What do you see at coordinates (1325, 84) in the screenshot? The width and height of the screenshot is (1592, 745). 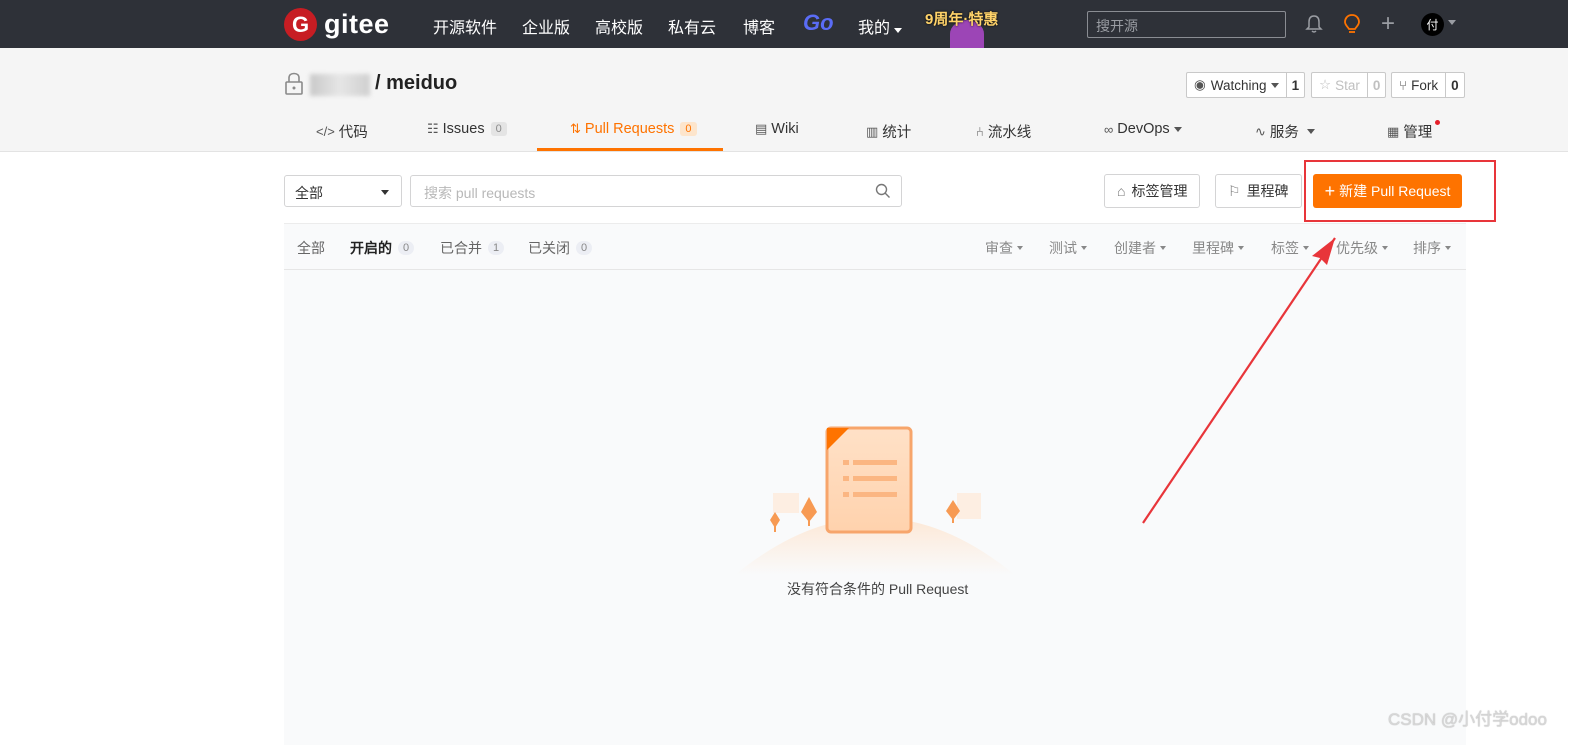 I see `star-icon: ☆` at bounding box center [1325, 84].